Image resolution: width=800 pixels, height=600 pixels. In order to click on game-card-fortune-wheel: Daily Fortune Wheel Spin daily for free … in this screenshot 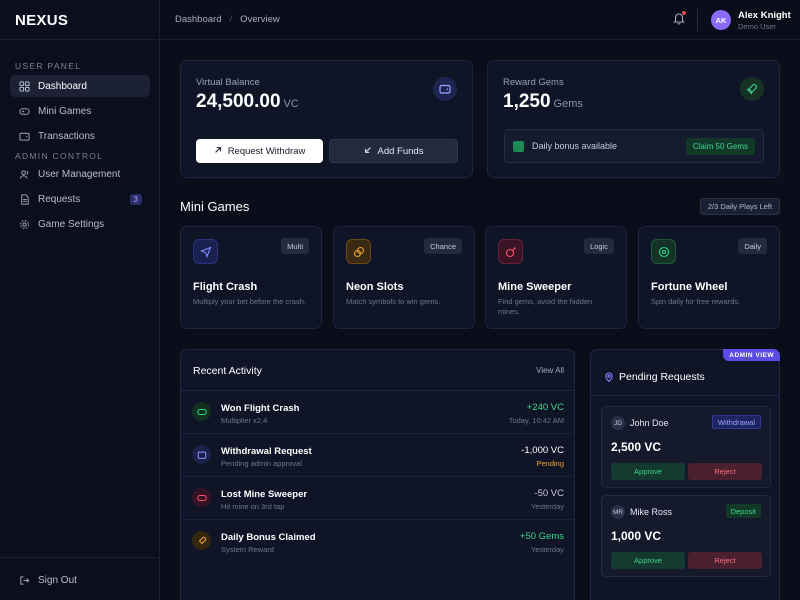, I will do `click(709, 277)`.